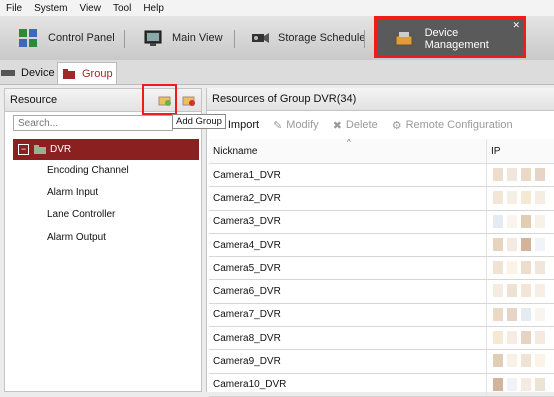 This screenshot has height=397, width=554. Describe the element at coordinates (159, 99) in the screenshot. I see `add-group-highlight` at that location.